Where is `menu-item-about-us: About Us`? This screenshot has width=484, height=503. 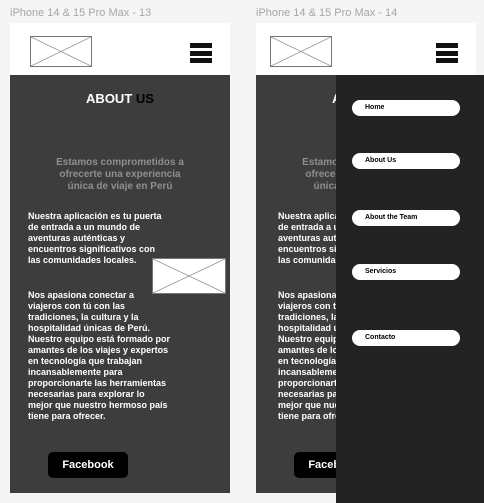 menu-item-about-us: About Us is located at coordinates (406, 161).